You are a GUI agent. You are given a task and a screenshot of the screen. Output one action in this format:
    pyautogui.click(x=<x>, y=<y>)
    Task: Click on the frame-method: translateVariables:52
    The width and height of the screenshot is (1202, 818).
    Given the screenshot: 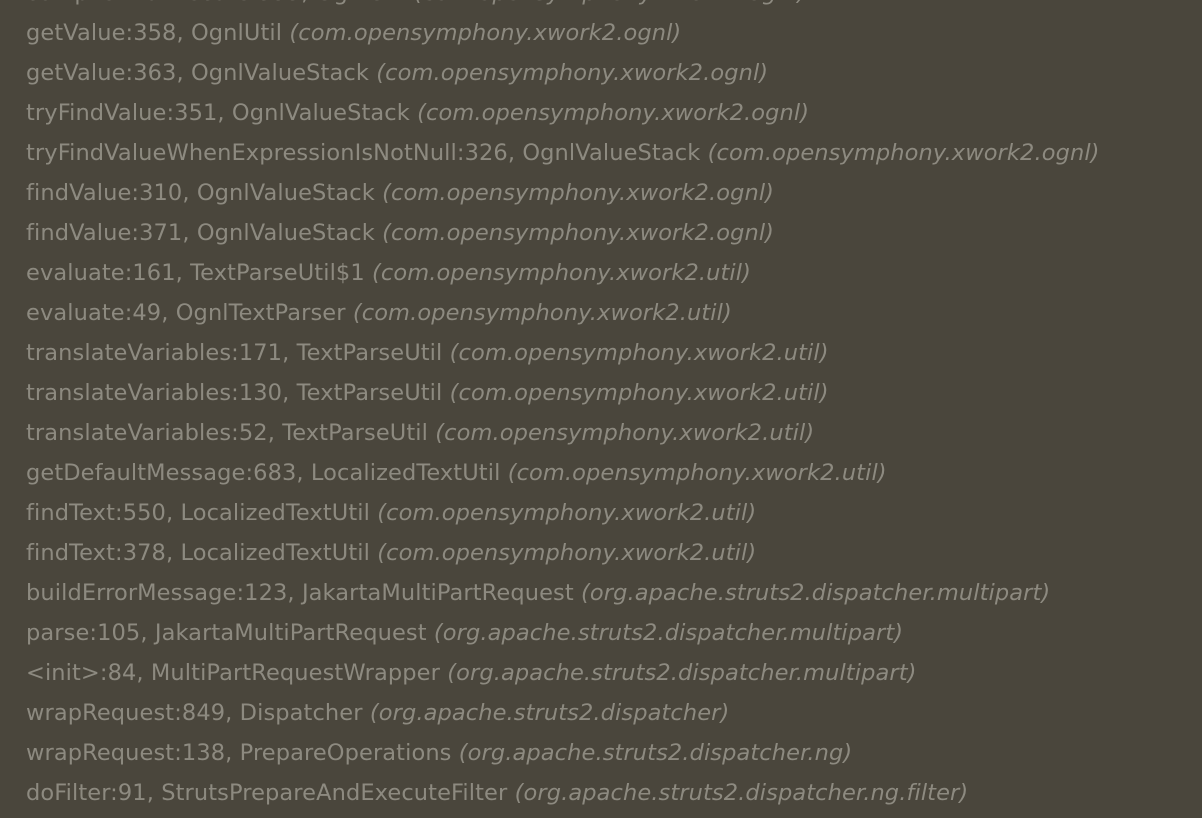 What is the action you would take?
    pyautogui.click(x=147, y=433)
    